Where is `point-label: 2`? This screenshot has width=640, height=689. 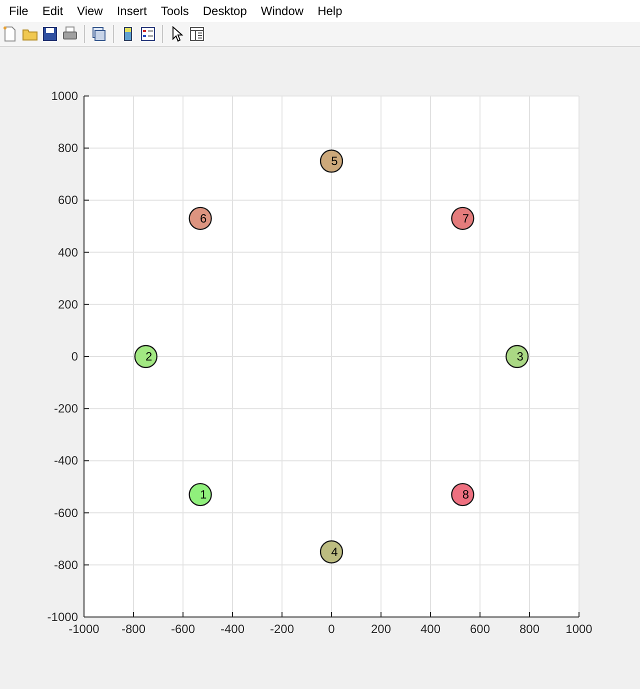 point-label: 2 is located at coordinates (149, 357).